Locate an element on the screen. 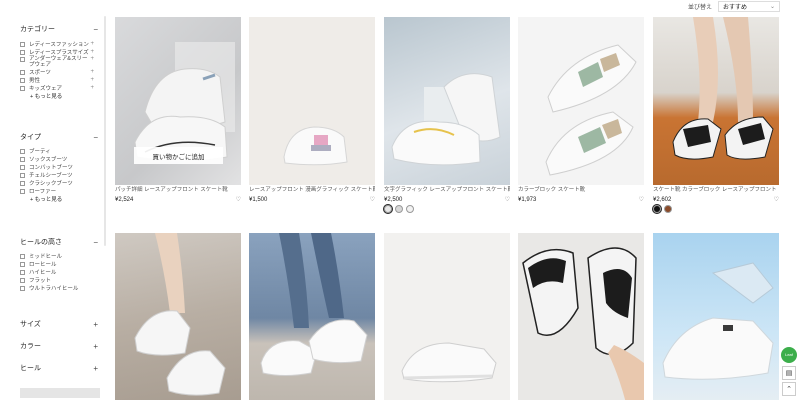  product-title: スケート靴 カラーブロック レースアップフロント is located at coordinates (716, 190).